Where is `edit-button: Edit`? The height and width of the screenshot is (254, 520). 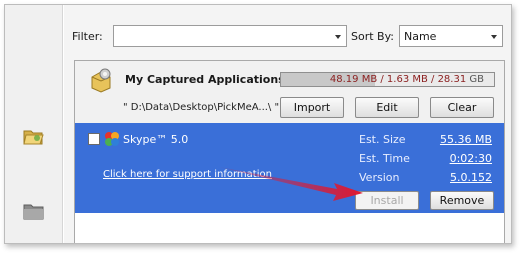 edit-button: Edit is located at coordinates (387, 107).